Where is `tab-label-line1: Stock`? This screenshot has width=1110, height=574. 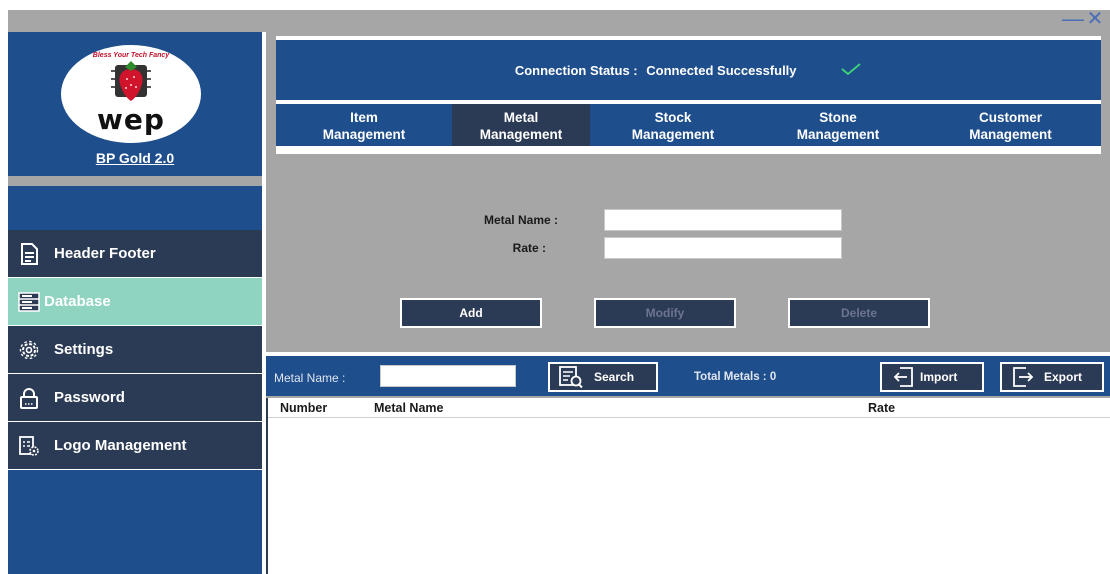
tab-label-line1: Stock is located at coordinates (673, 117).